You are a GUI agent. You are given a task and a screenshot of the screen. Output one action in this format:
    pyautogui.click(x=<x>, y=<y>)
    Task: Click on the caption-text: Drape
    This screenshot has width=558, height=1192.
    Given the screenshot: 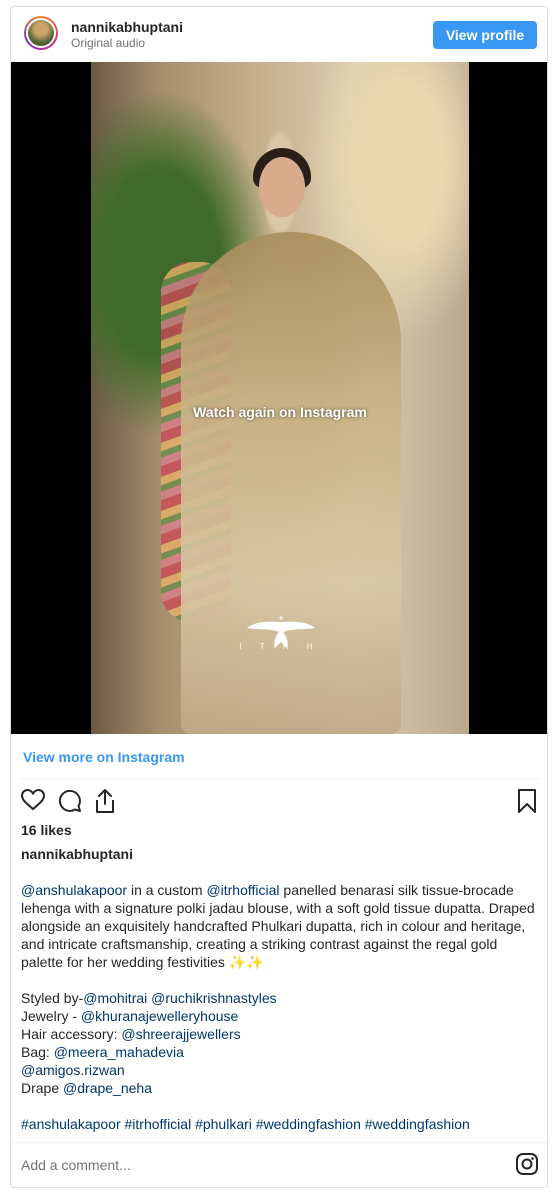 What is the action you would take?
    pyautogui.click(x=42, y=1088)
    